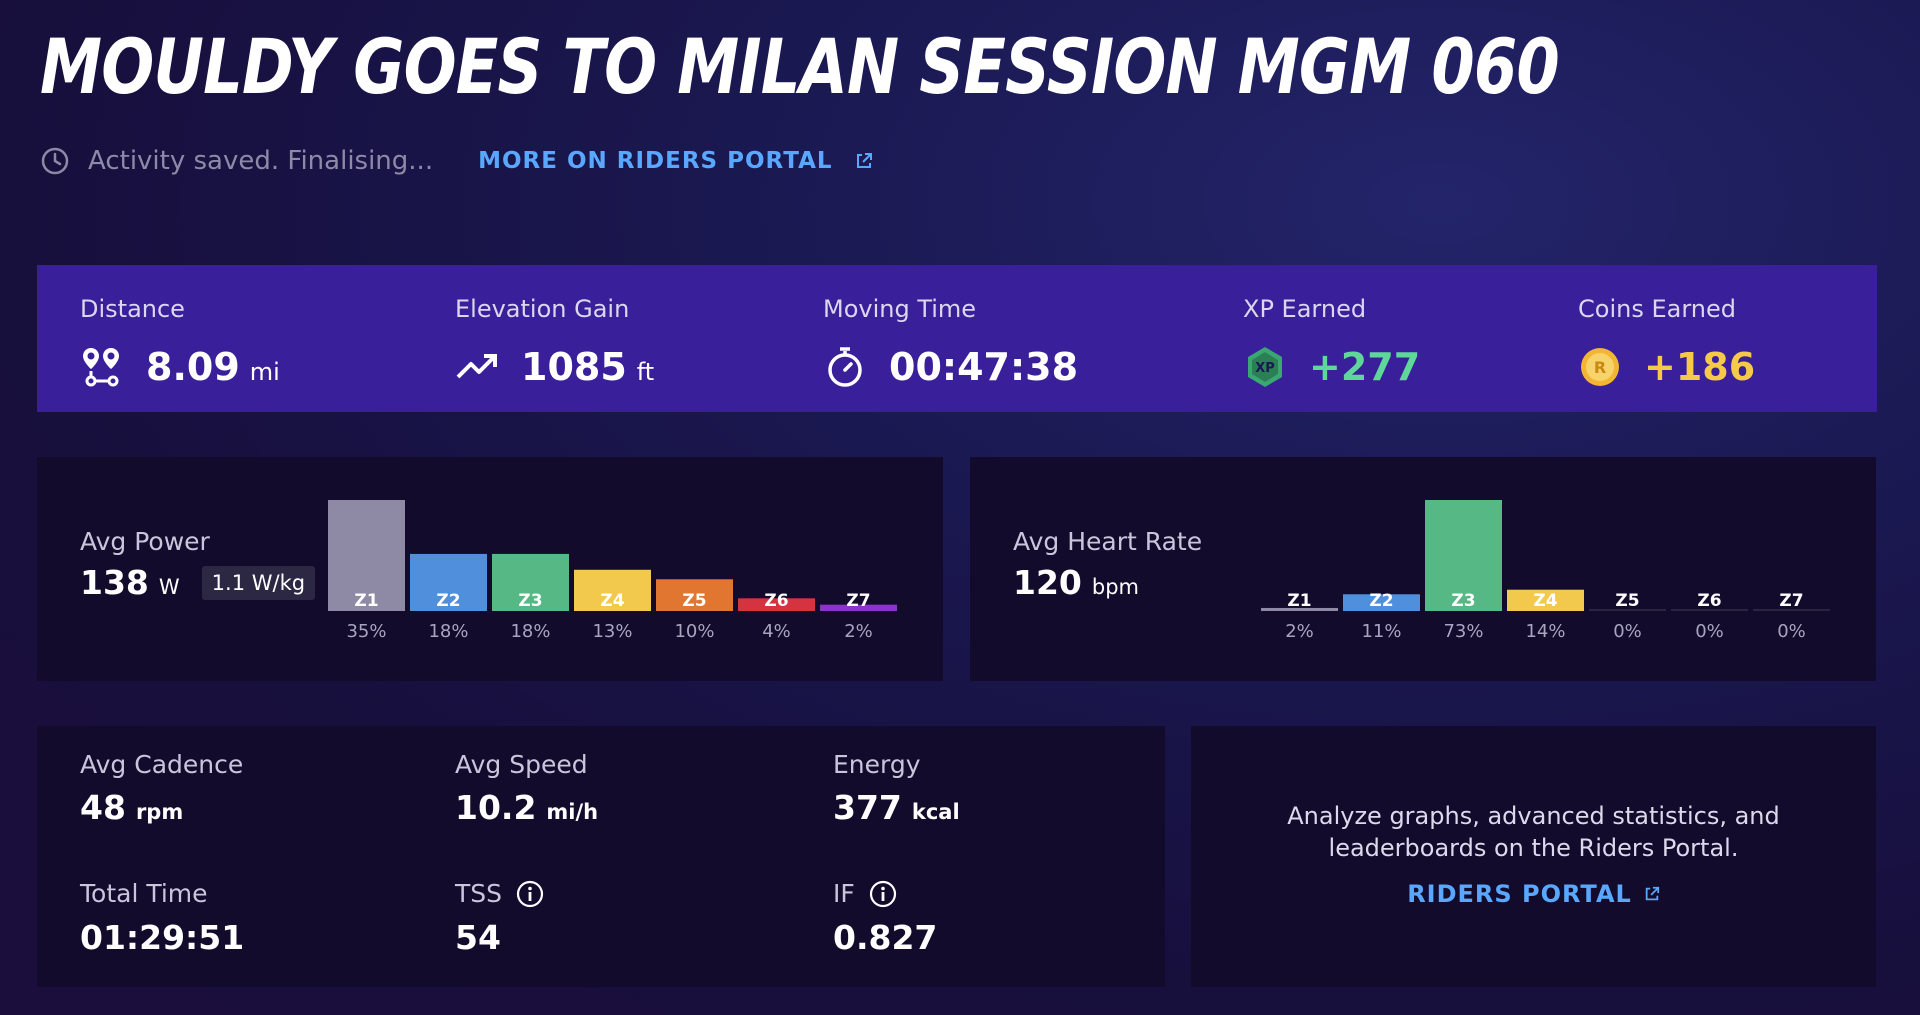  Describe the element at coordinates (145, 541) in the screenshot. I see `avg-power-label: Avg Power` at that location.